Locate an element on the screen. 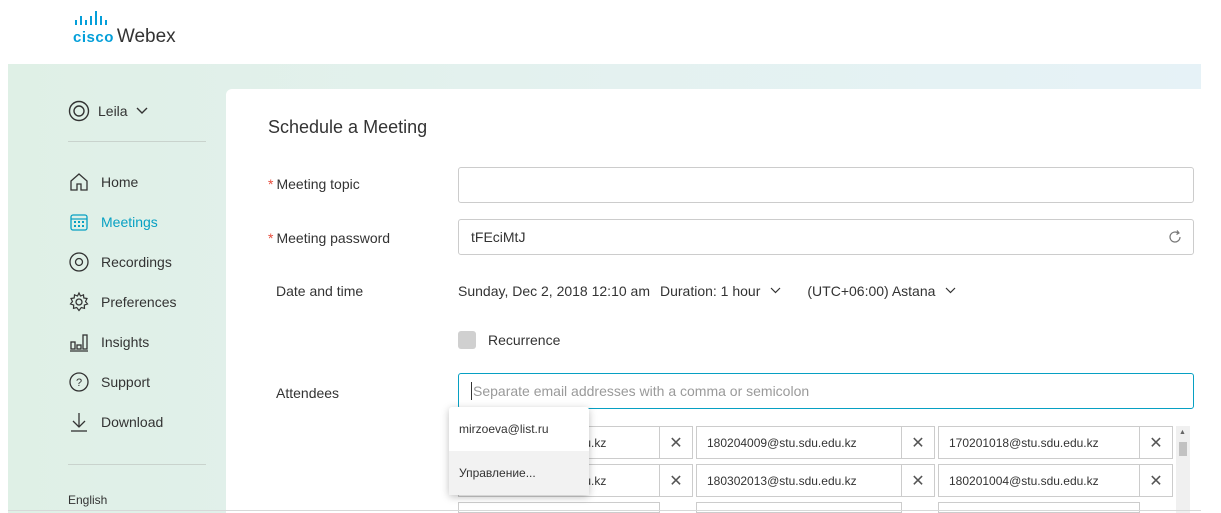 The width and height of the screenshot is (1221, 513). attendees-scrollbar: ▲ is located at coordinates (1183, 469).